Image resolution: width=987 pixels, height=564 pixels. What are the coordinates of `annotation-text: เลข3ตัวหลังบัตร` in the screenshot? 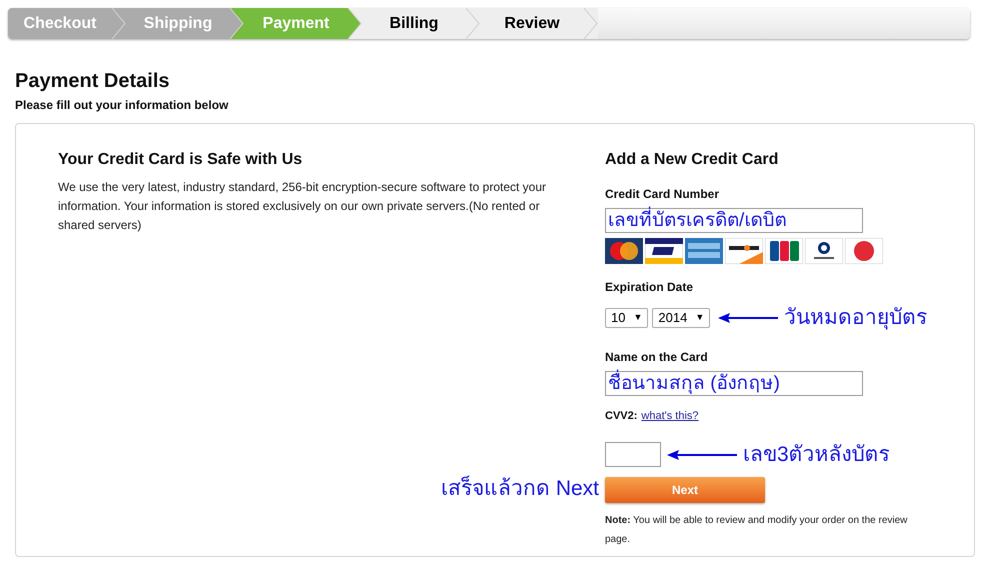 It's located at (816, 455).